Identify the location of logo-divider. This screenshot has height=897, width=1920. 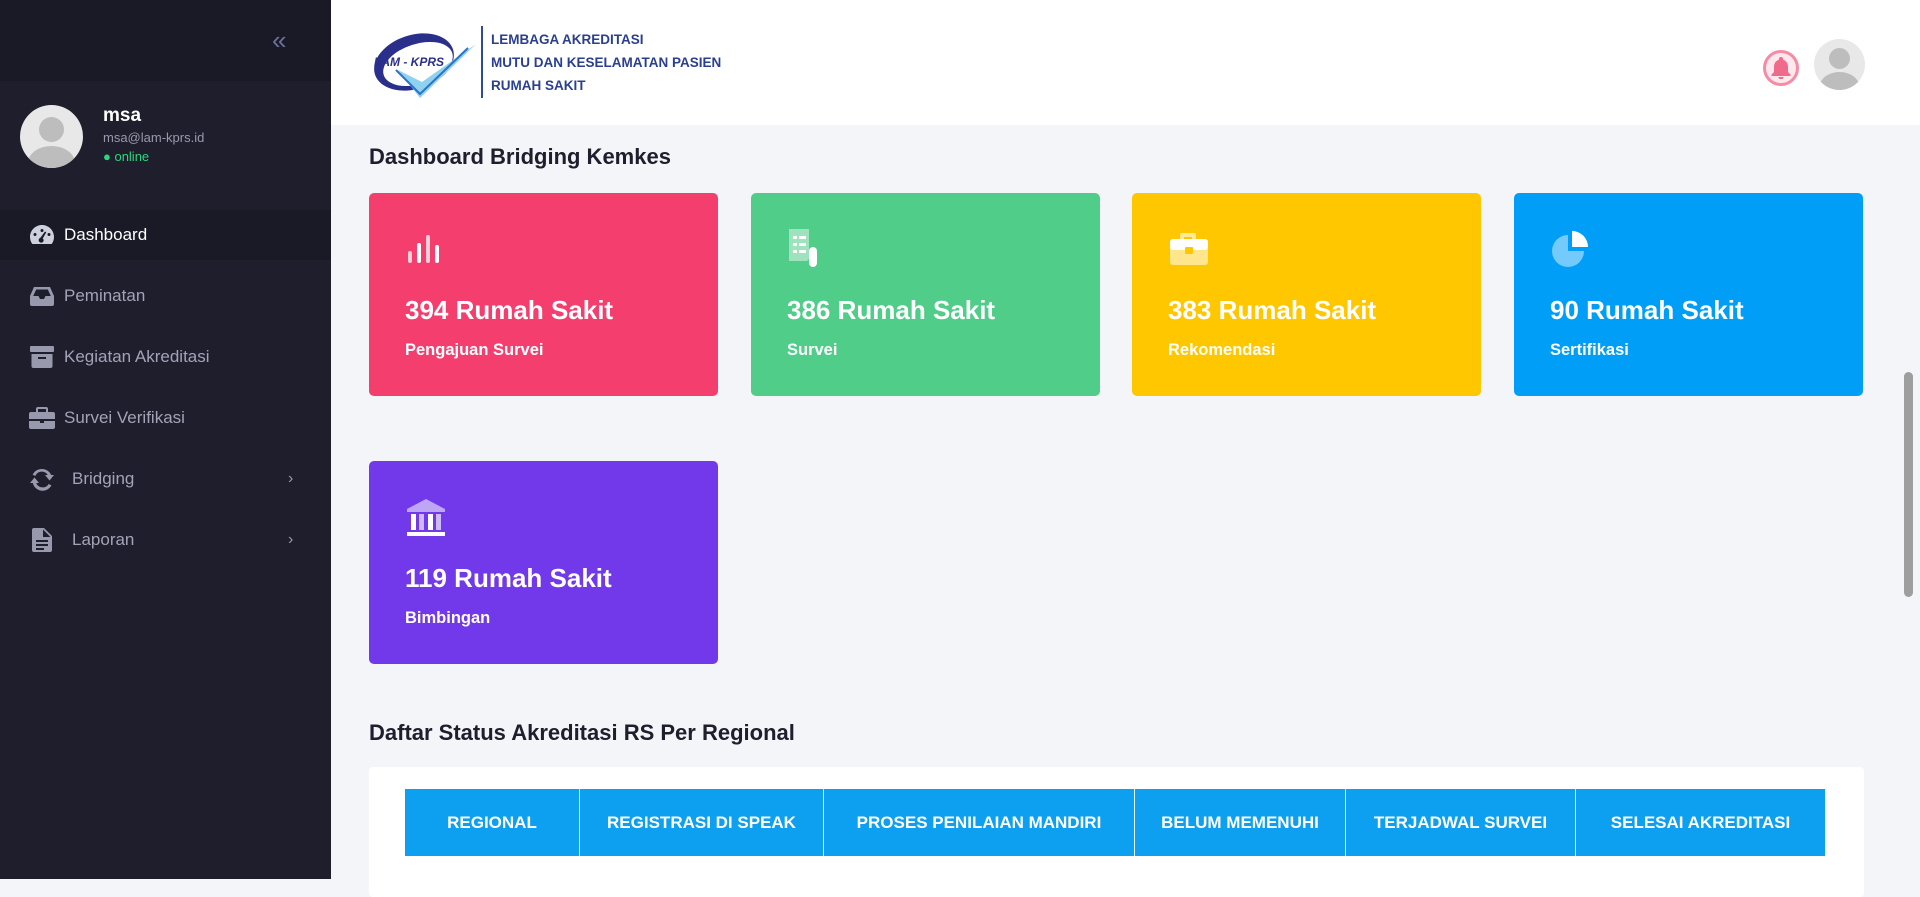
(482, 62).